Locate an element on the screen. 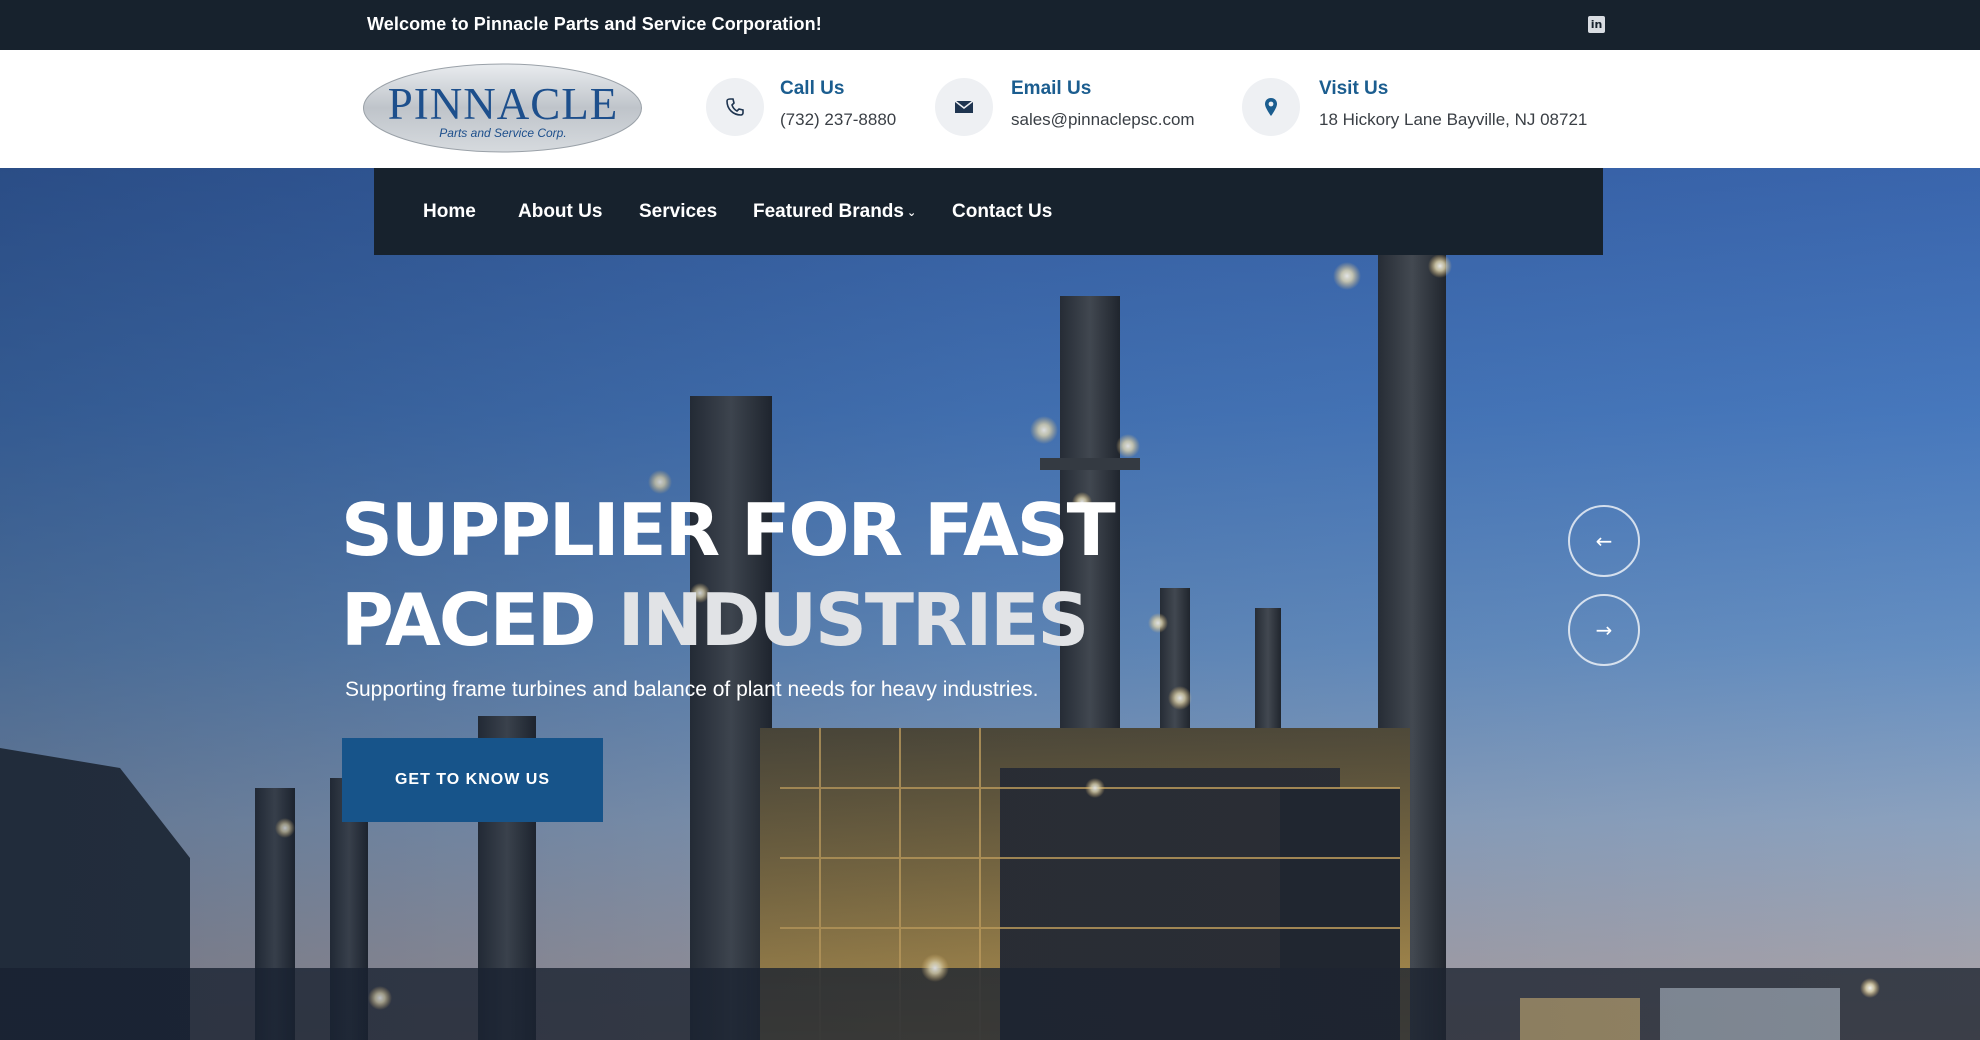 This screenshot has height=1040, width=1980. phone-number: (732) 237-8880 is located at coordinates (838, 120).